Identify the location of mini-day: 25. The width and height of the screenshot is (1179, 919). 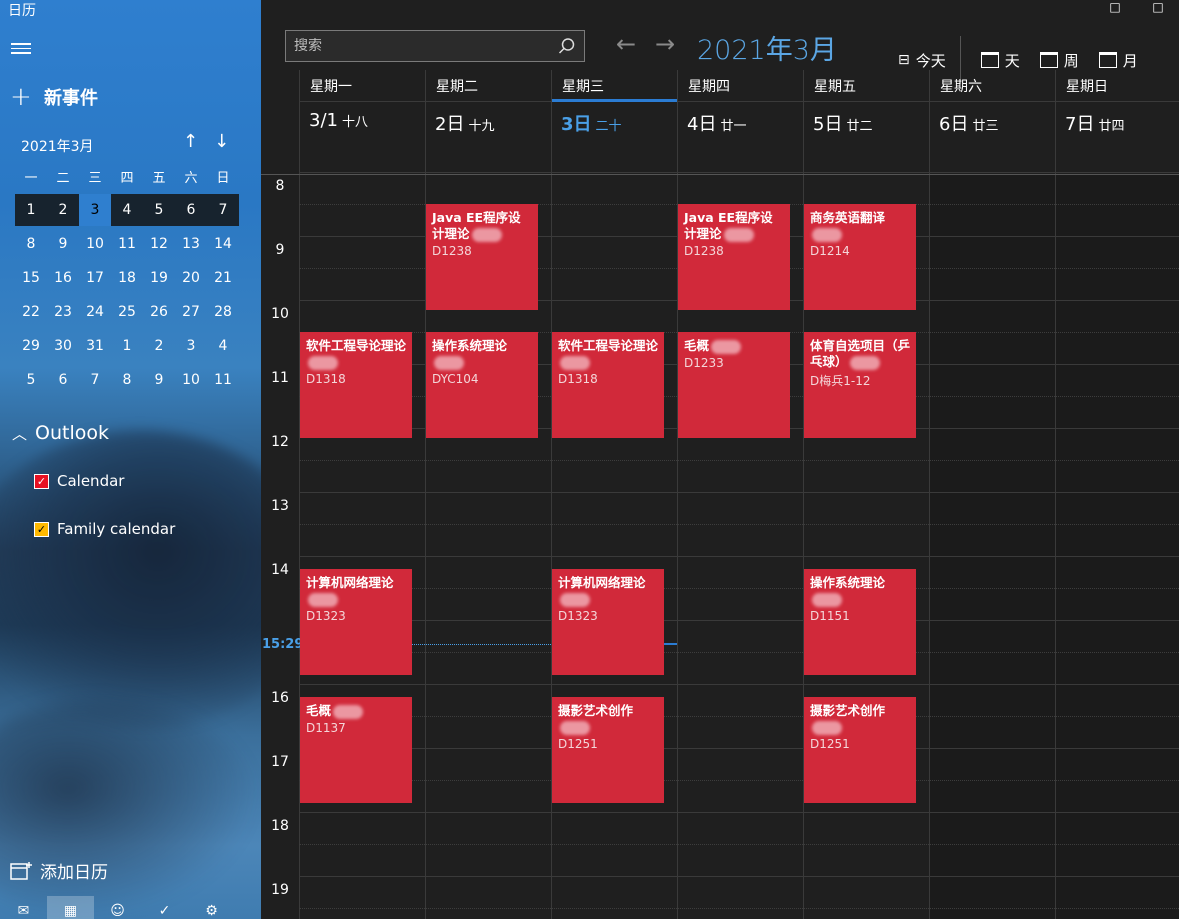
(127, 312).